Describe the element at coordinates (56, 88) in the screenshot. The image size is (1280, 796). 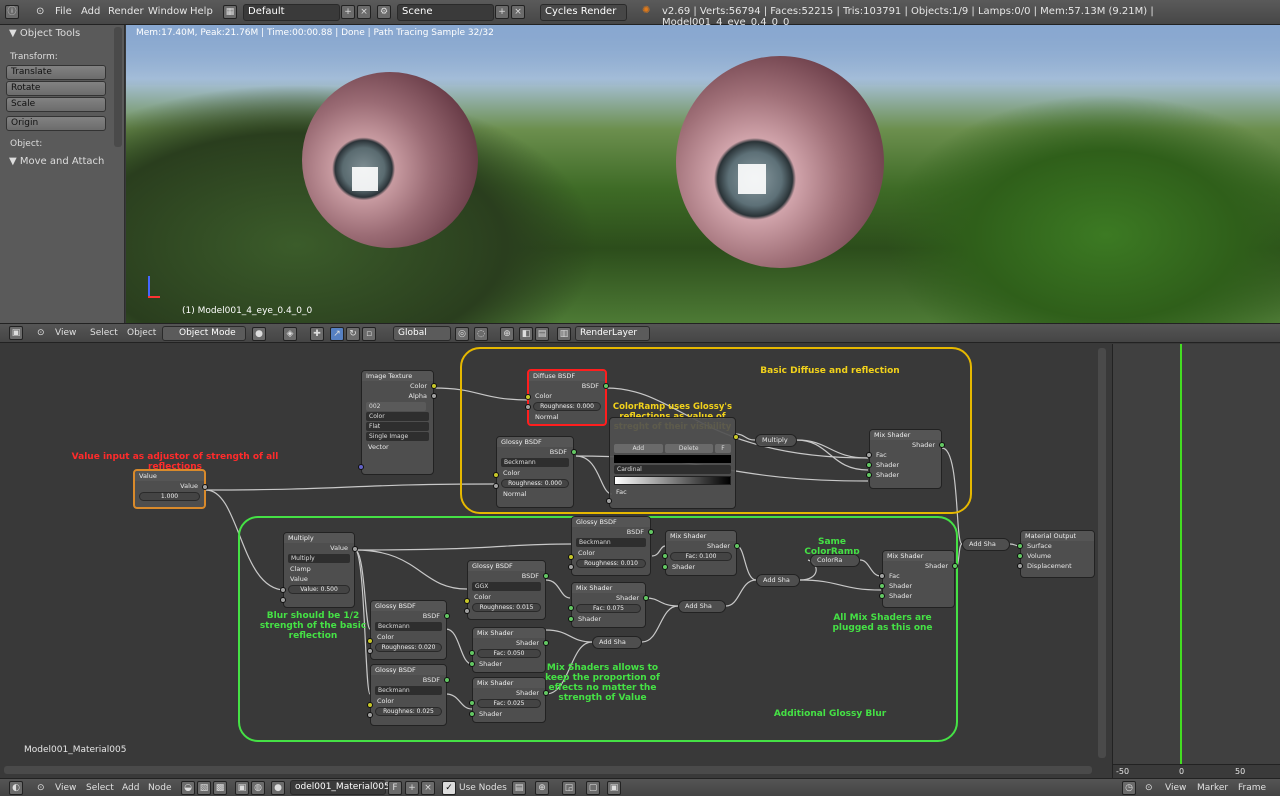
I see `rotate-button: Rotate` at that location.